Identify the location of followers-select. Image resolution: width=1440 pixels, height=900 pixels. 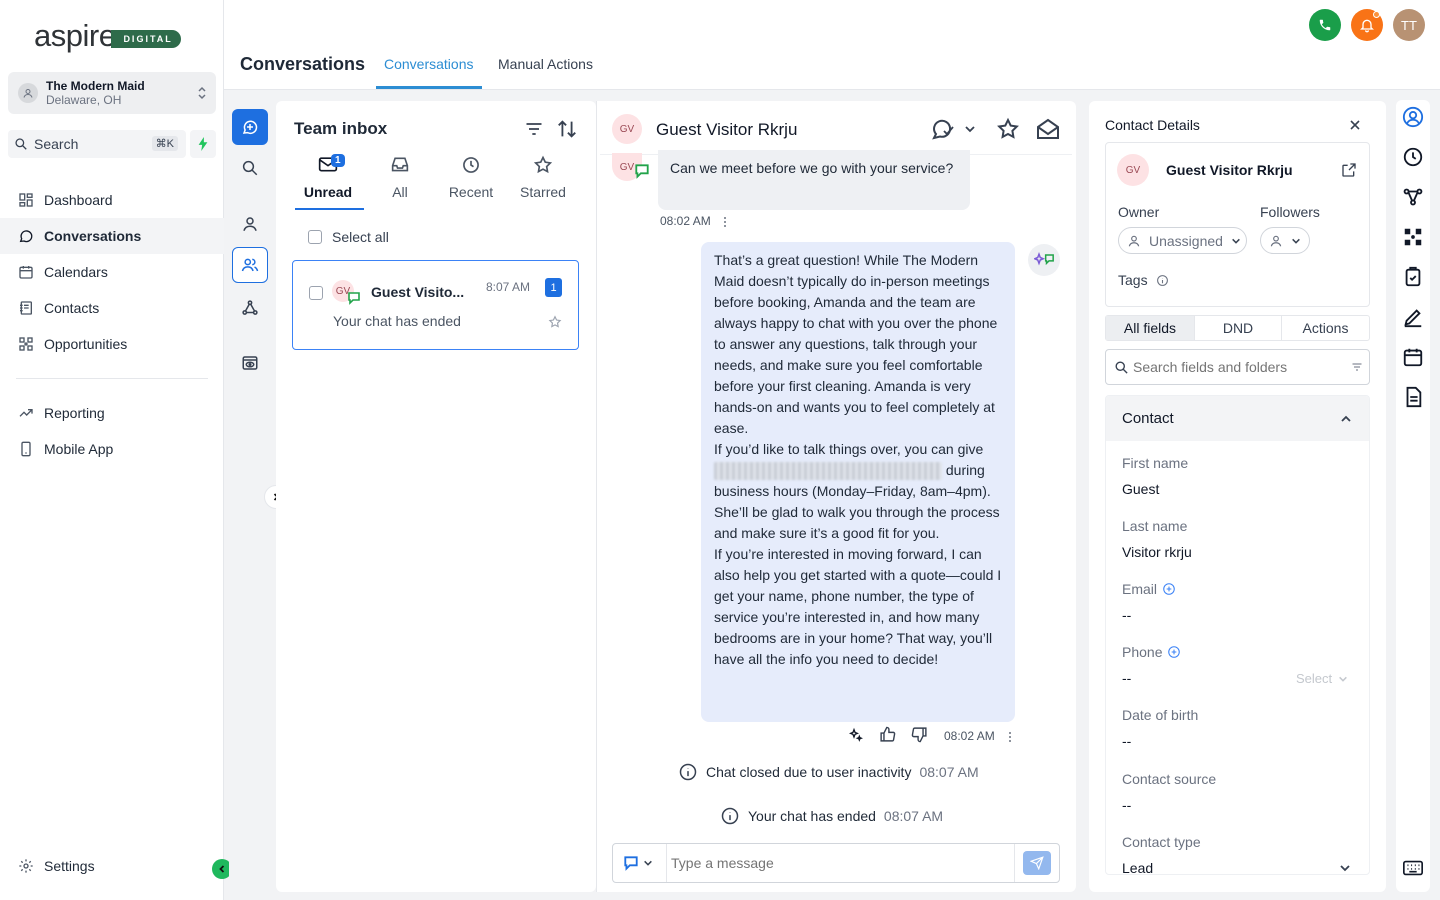
(1285, 240).